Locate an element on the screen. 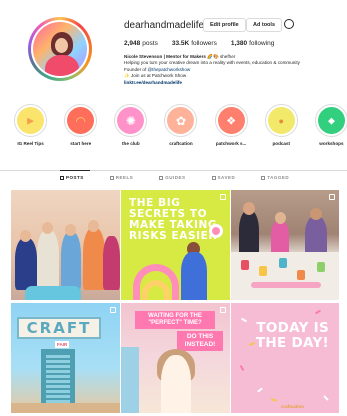 The width and height of the screenshot is (347, 416). highlight-cover: ✺ is located at coordinates (131, 120).